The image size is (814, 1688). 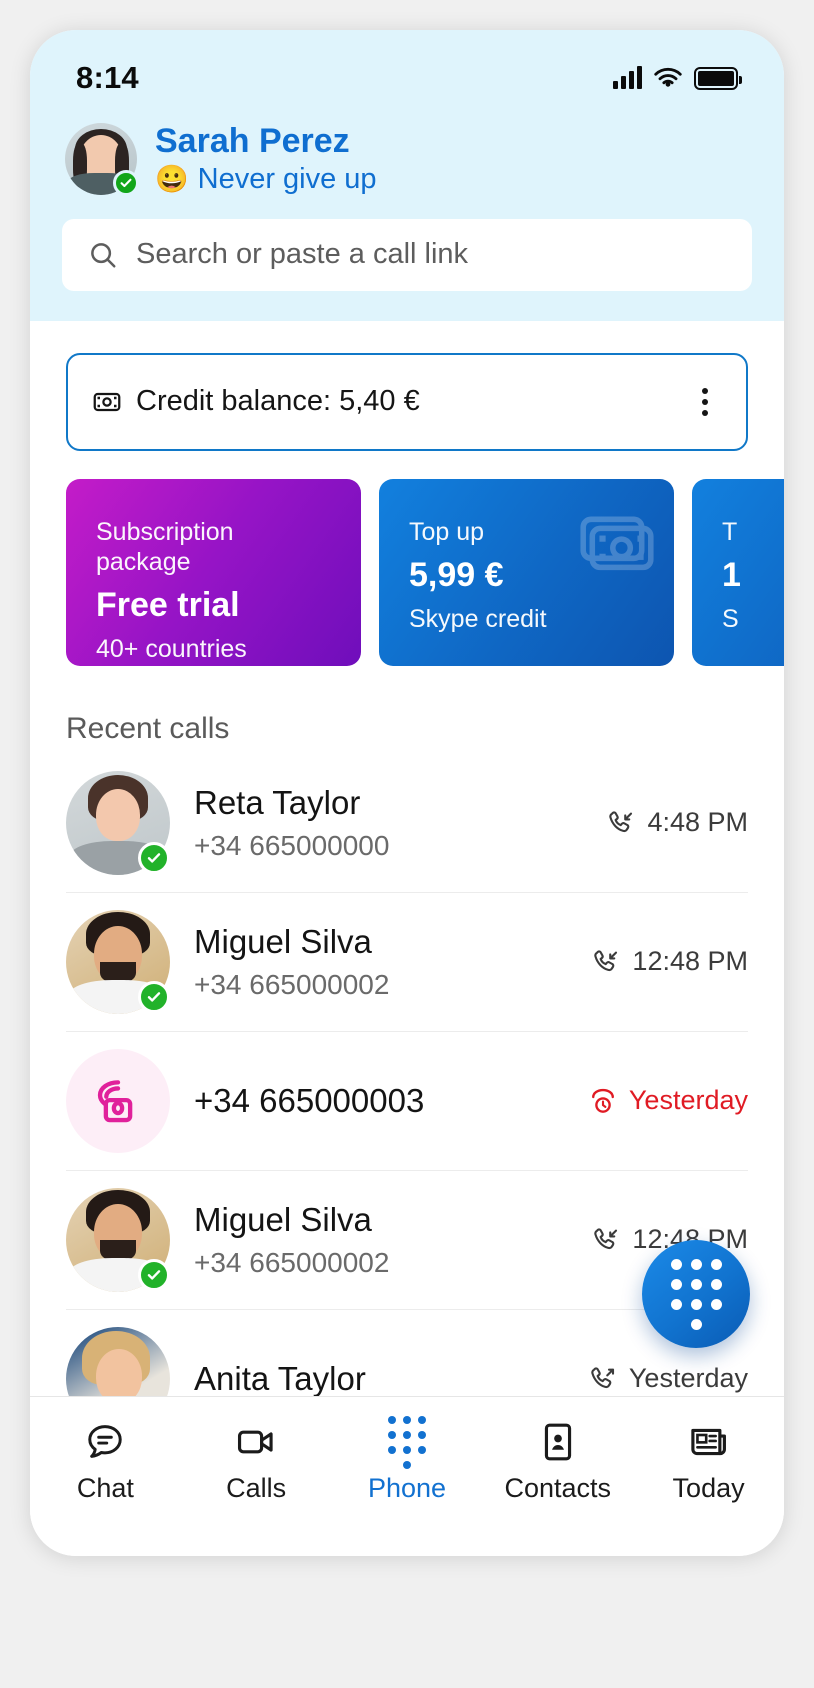 I want to click on call-missed-icon, so click(x=602, y=1100).